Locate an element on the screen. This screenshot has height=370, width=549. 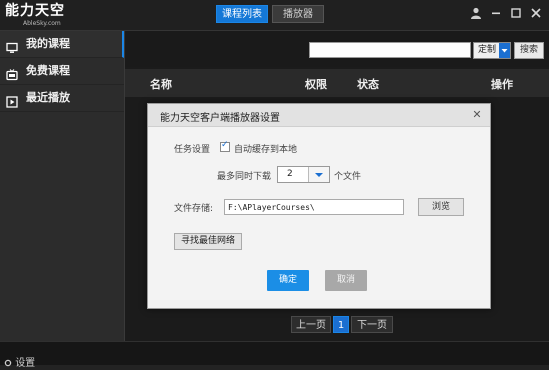
dialog-title: 能力天空客户端播放器设置 is located at coordinates (220, 118).